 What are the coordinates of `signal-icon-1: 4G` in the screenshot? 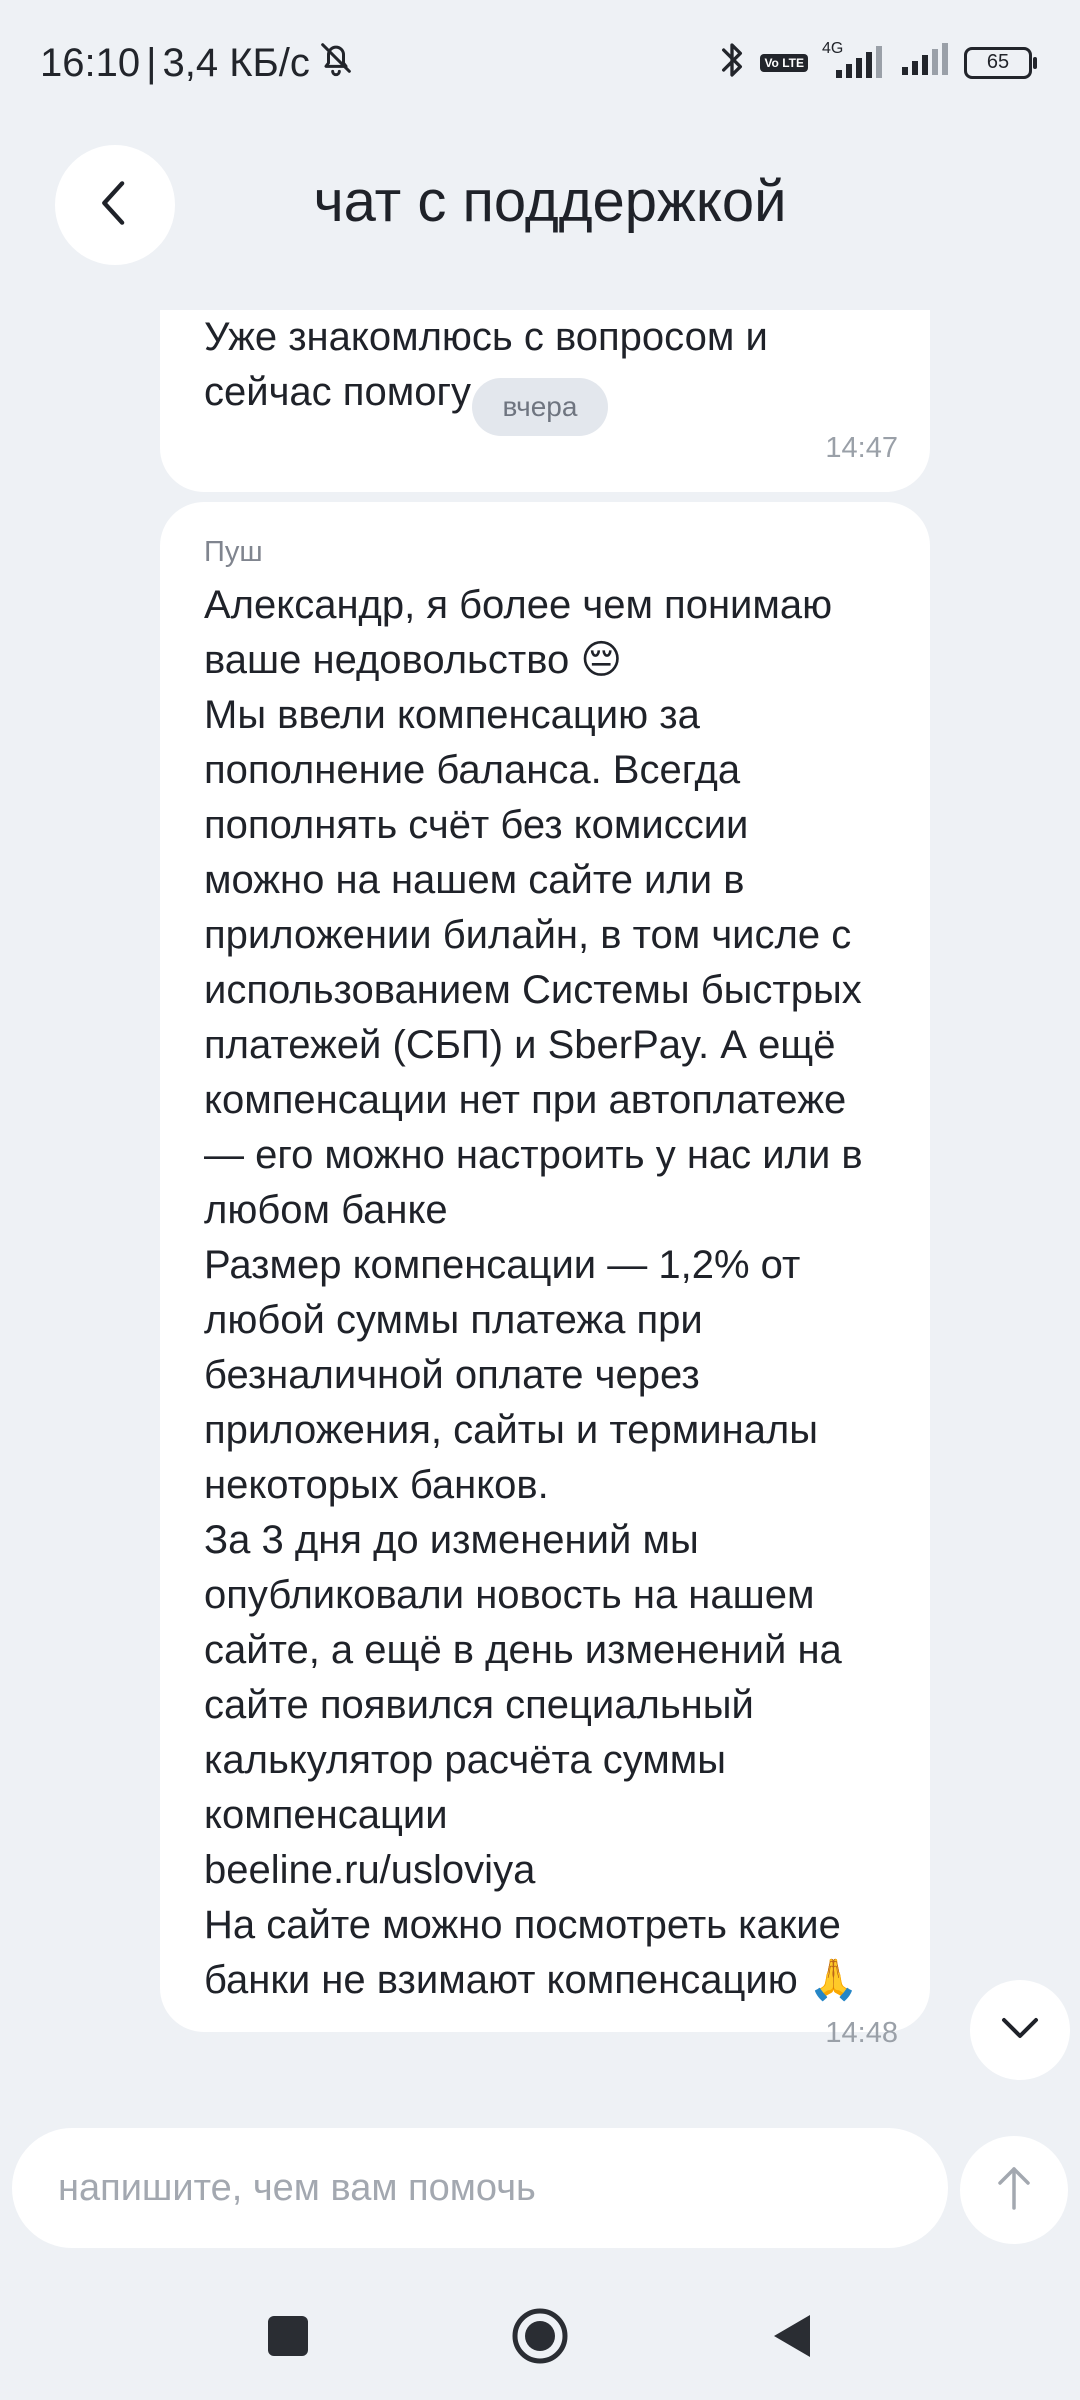 It's located at (854, 60).